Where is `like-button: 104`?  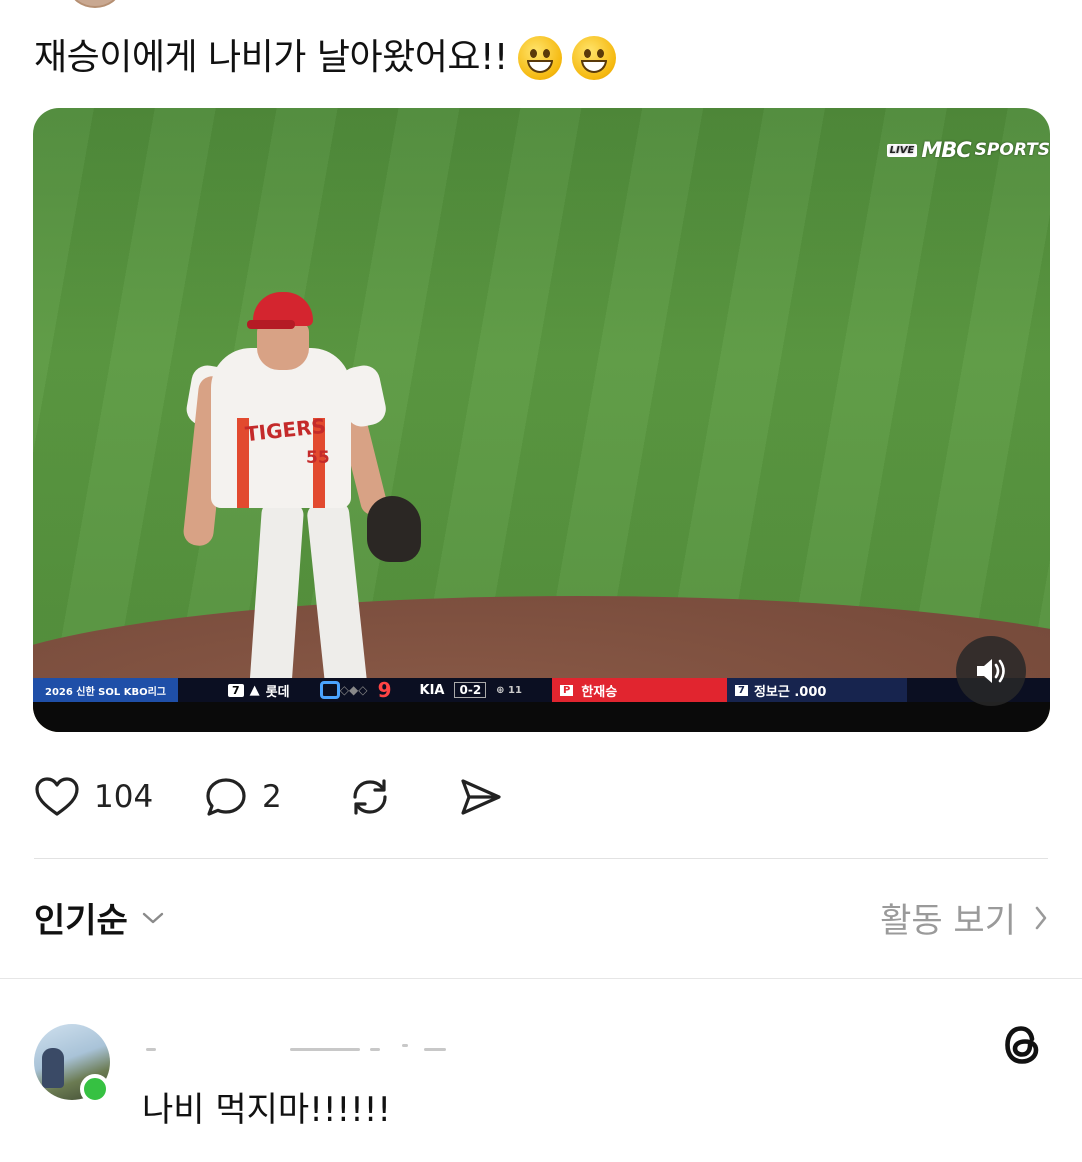
like-button: 104 is located at coordinates (119, 797).